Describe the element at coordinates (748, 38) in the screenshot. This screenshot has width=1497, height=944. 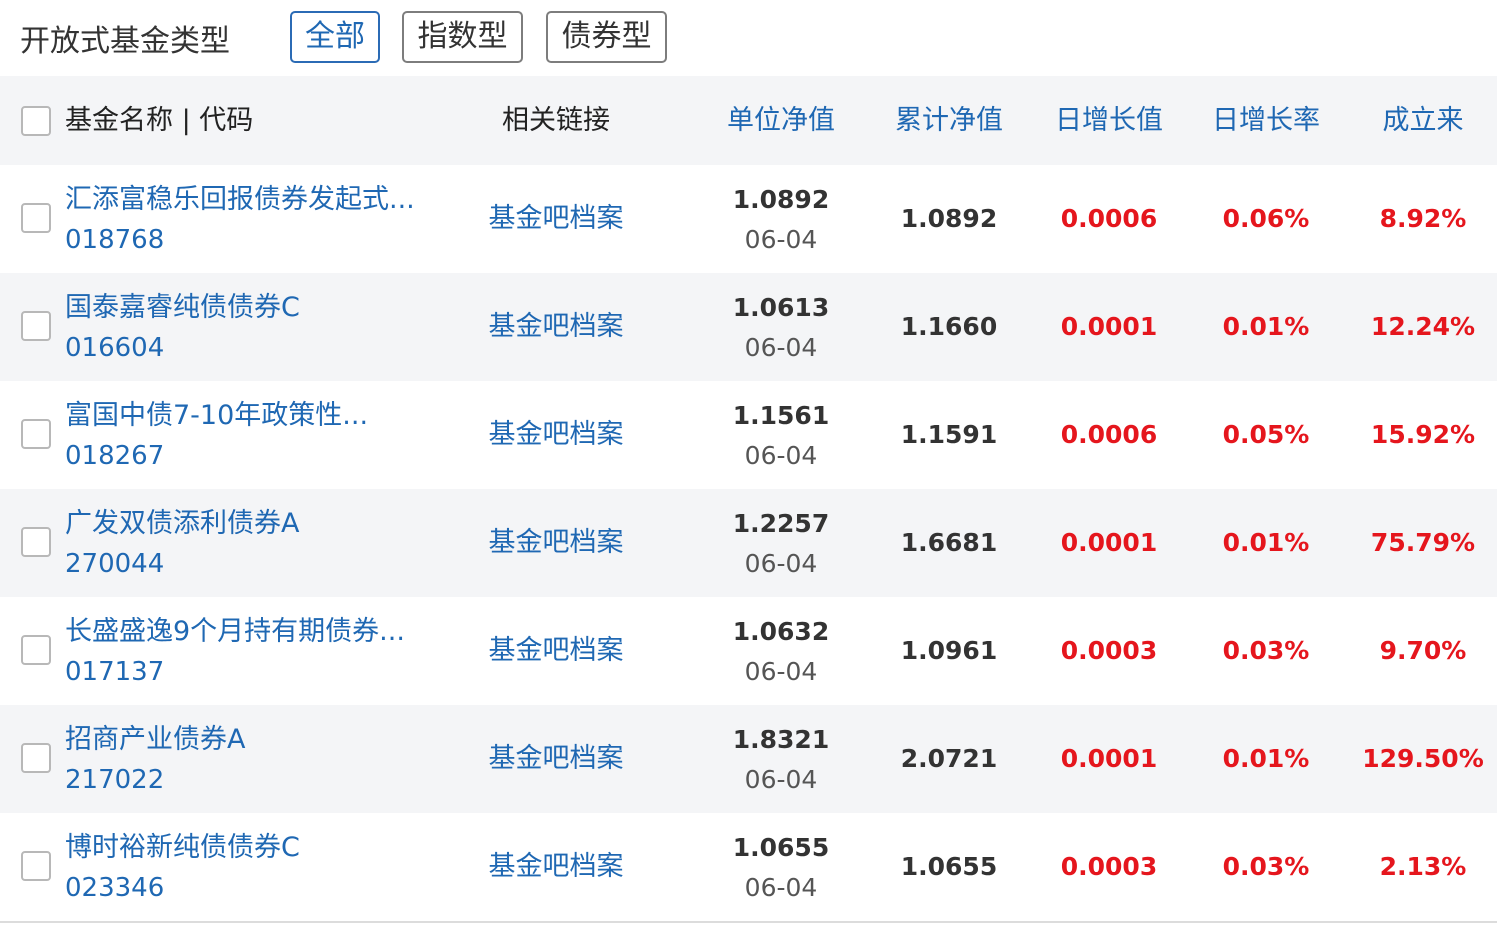
I see `fund-type-filter-bar: 开放式基金类型 全部 指数型 债券型` at that location.